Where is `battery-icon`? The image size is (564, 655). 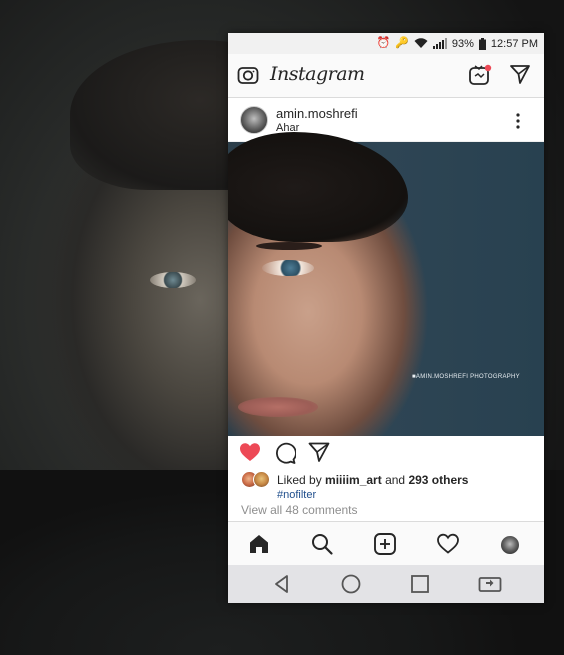 battery-icon is located at coordinates (482, 43).